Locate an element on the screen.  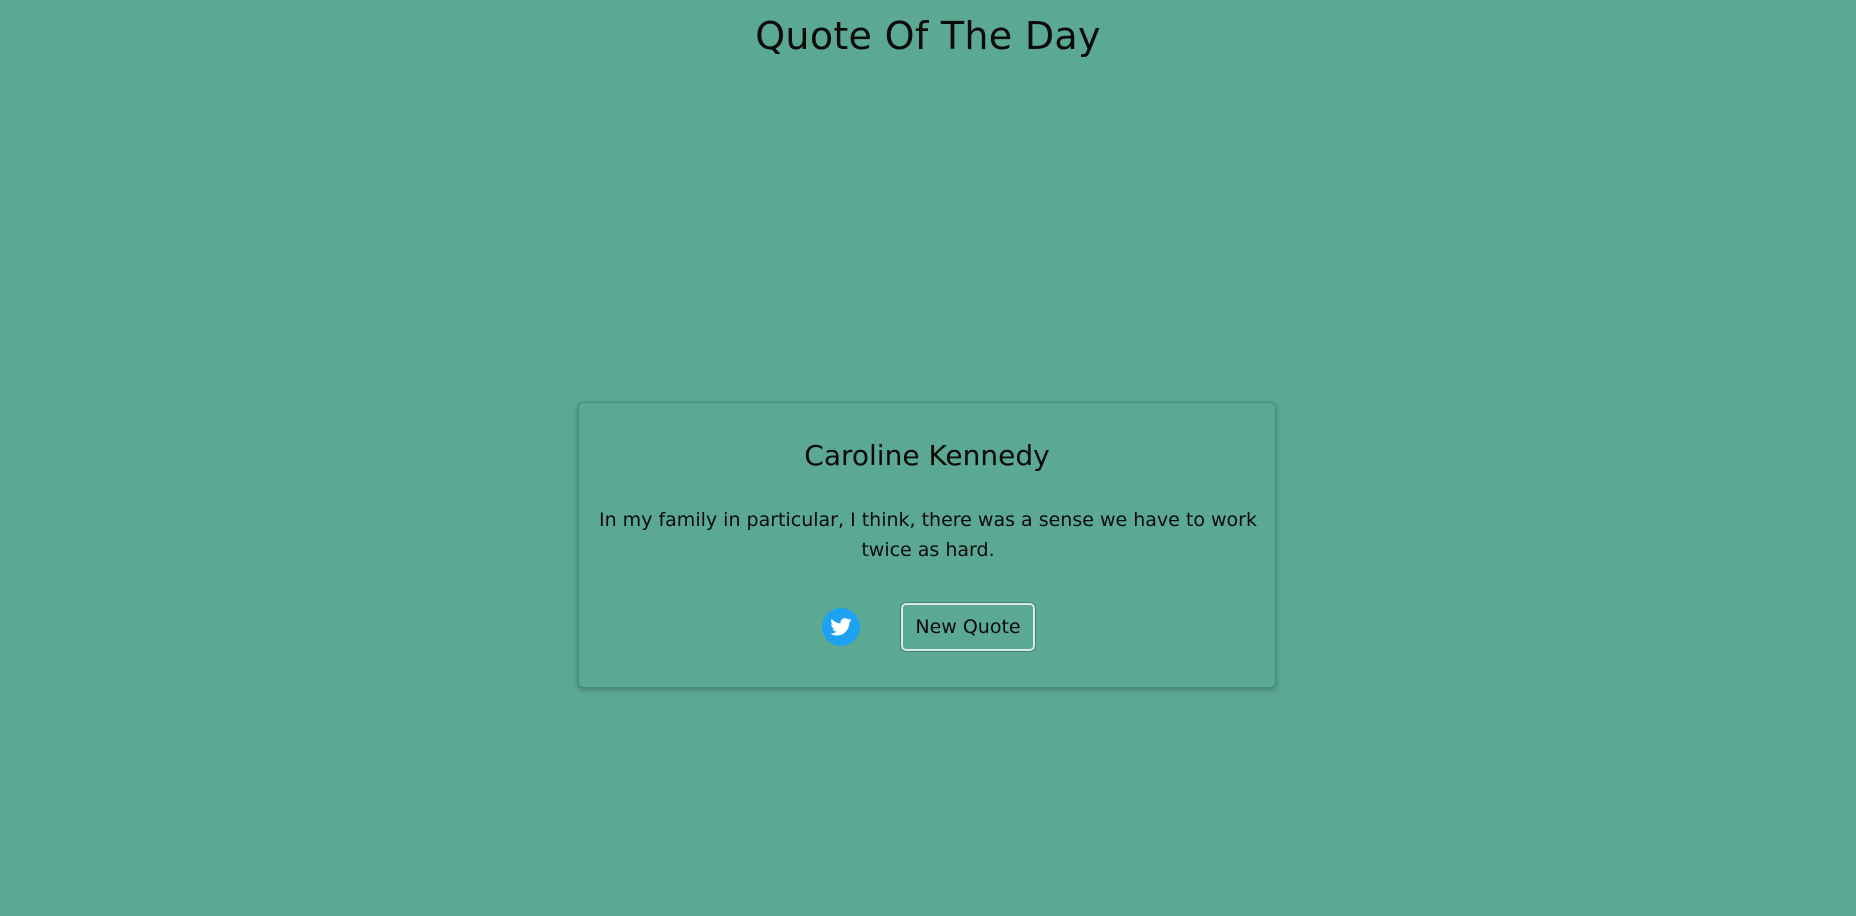
twitter-bird-icon is located at coordinates (841, 627).